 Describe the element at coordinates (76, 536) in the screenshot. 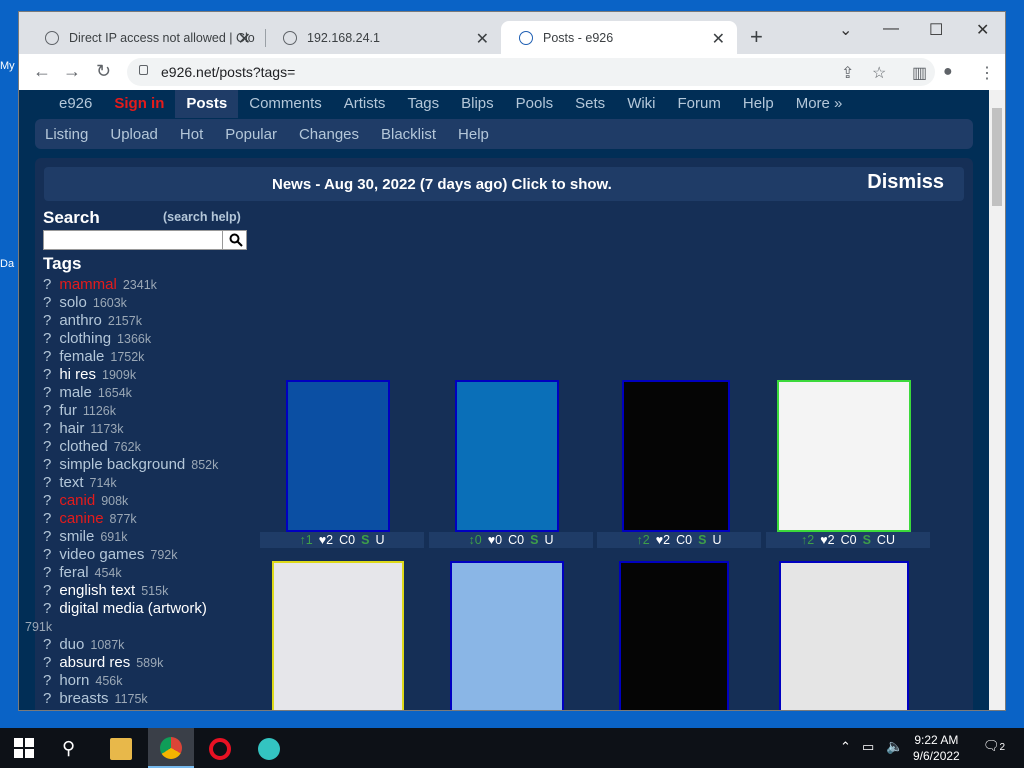

I see `tag-link: smile` at that location.